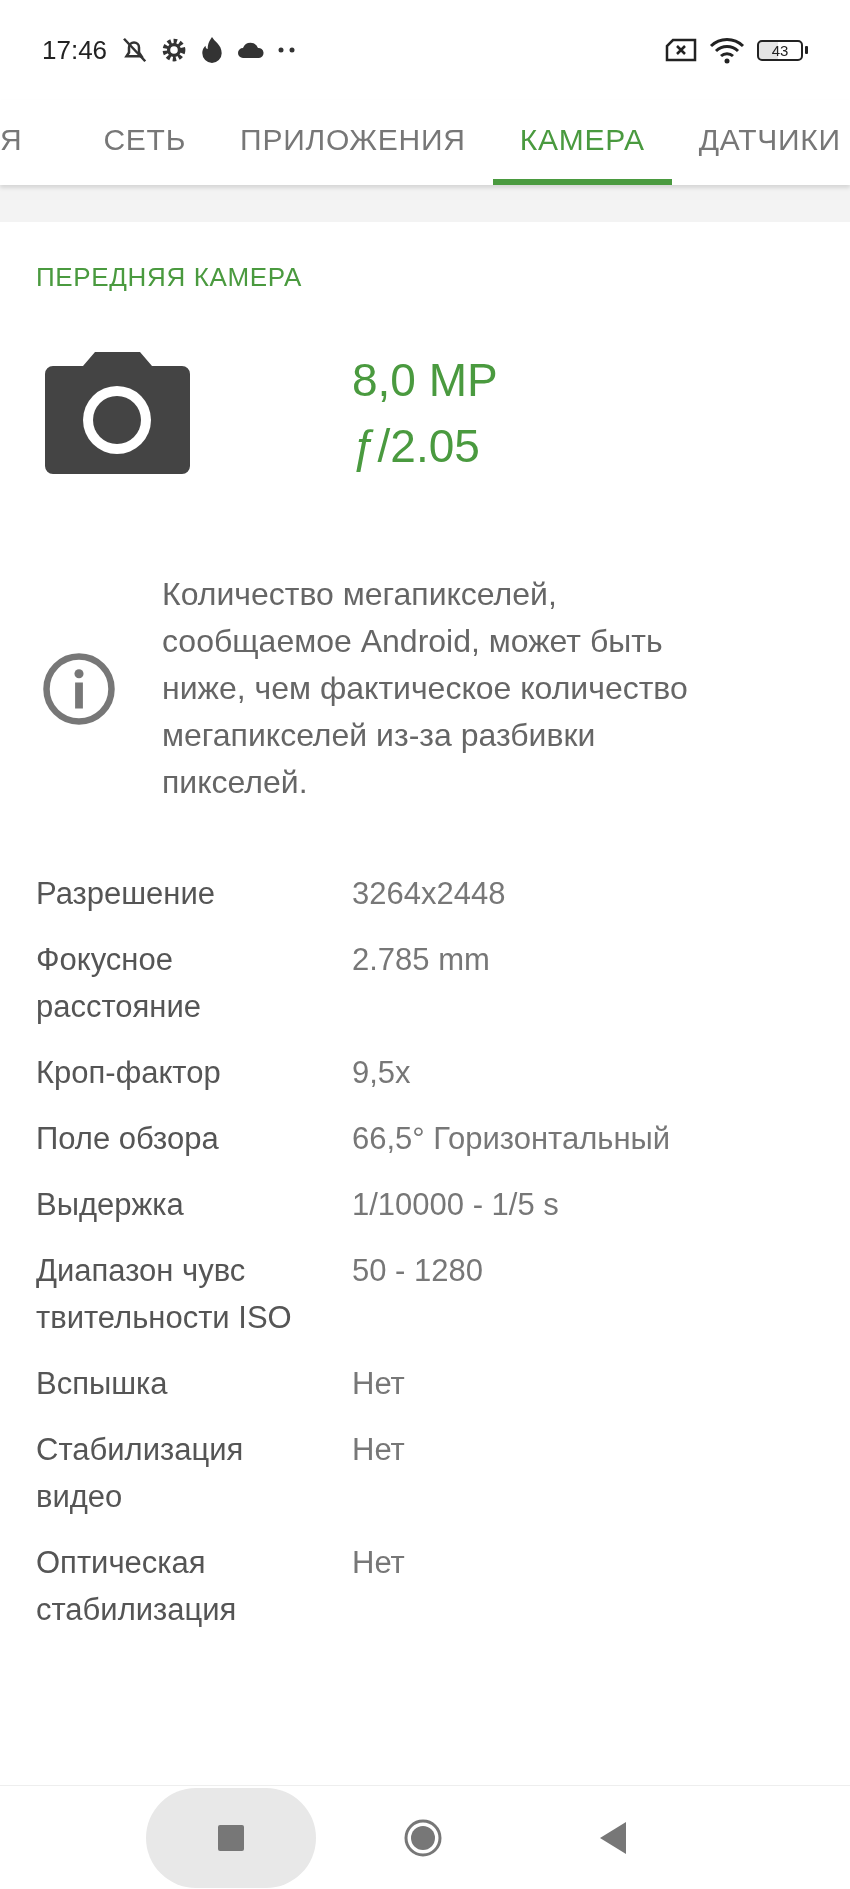  I want to click on spec-label: Фокусное расстояние, so click(119, 983).